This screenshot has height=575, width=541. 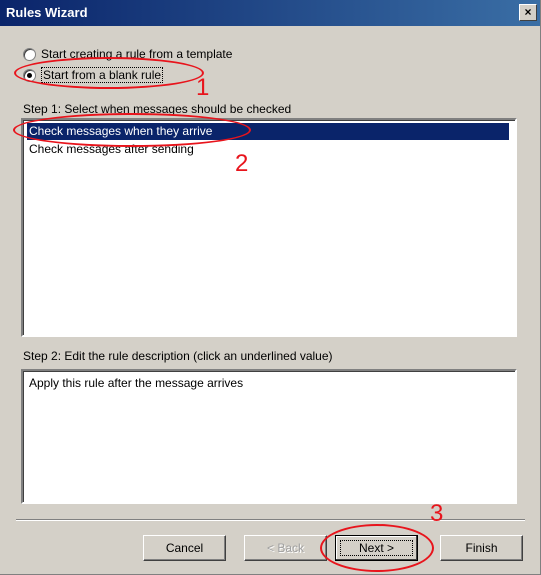 What do you see at coordinates (203, 87) in the screenshot?
I see `annotation-number-1: 1` at bounding box center [203, 87].